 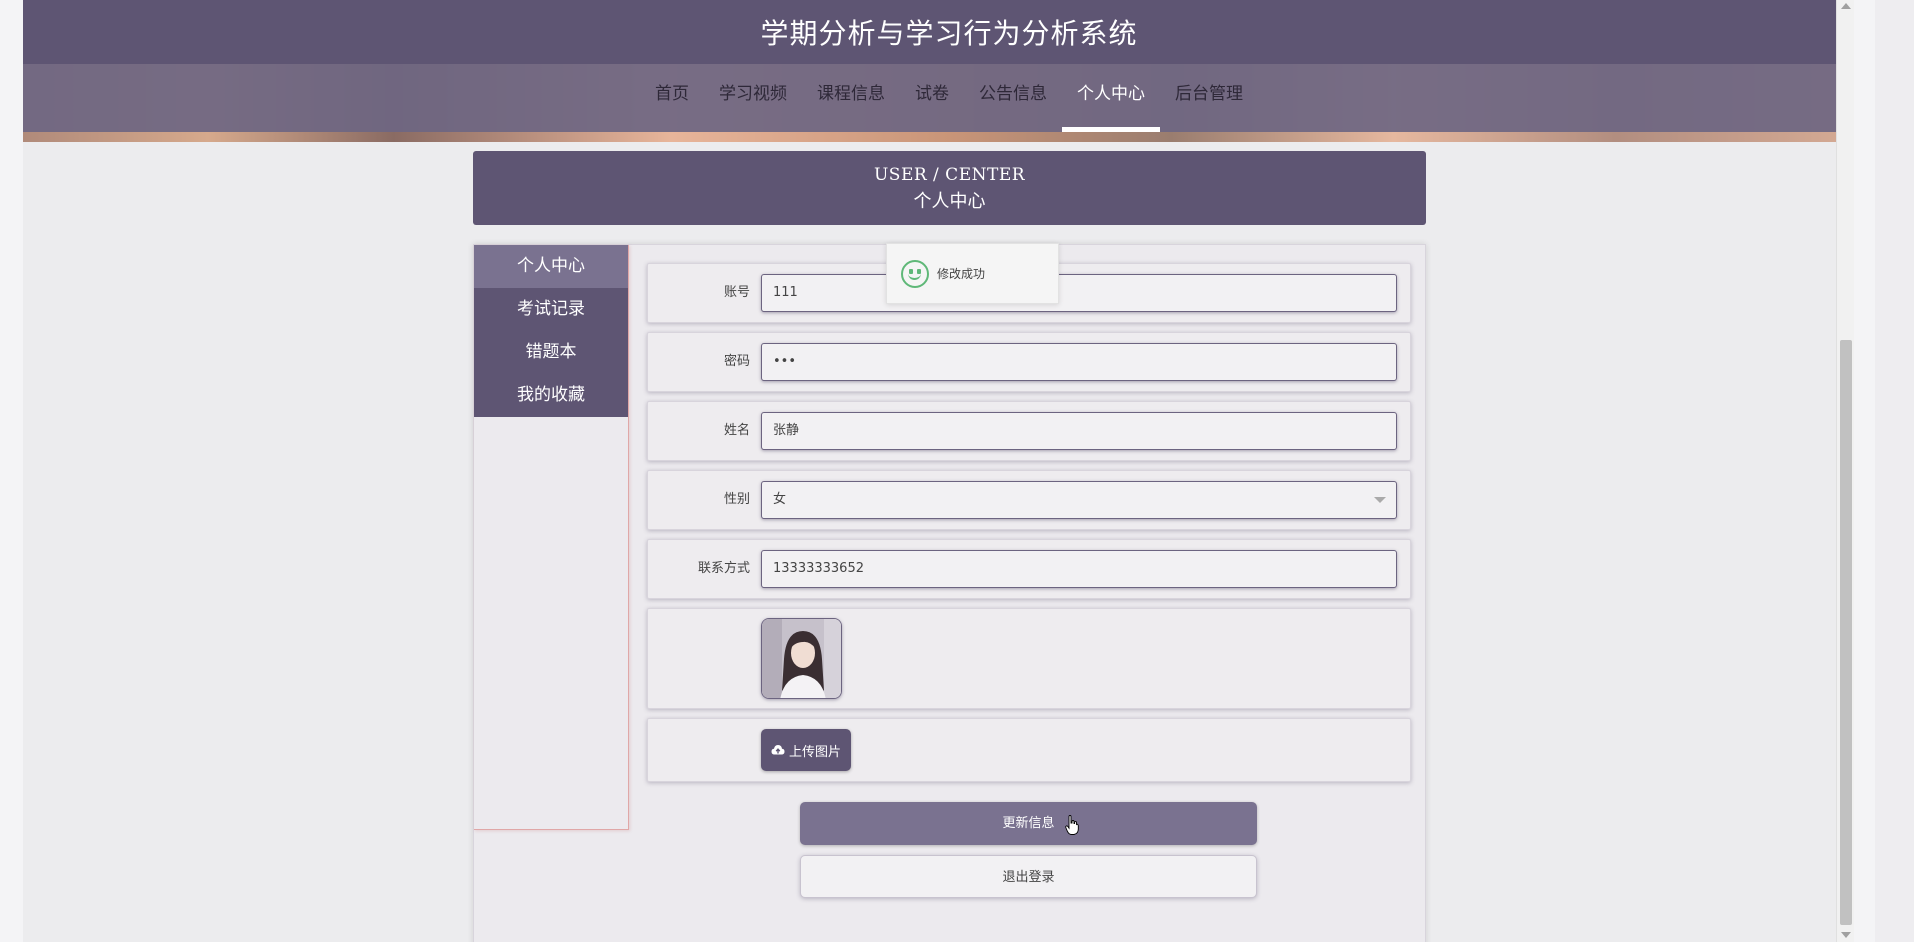 I want to click on form-row-gender: 性别 女, so click(x=1029, y=500).